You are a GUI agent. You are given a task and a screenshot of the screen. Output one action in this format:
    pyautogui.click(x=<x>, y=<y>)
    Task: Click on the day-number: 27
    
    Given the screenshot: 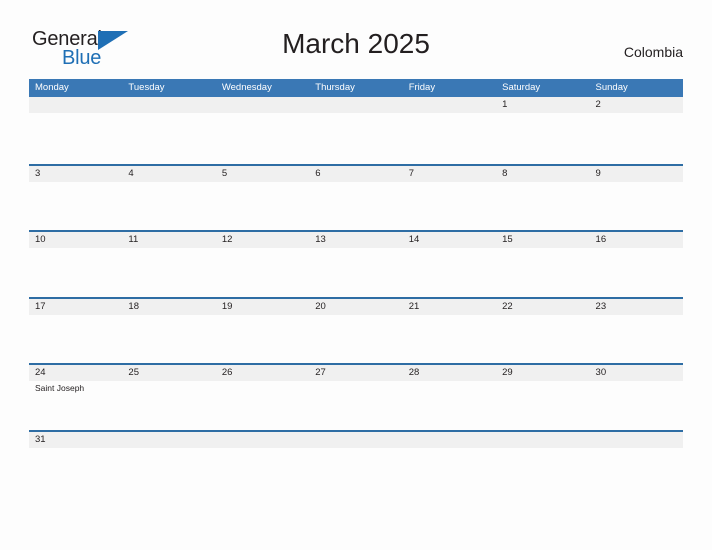 What is the action you would take?
    pyautogui.click(x=355, y=373)
    